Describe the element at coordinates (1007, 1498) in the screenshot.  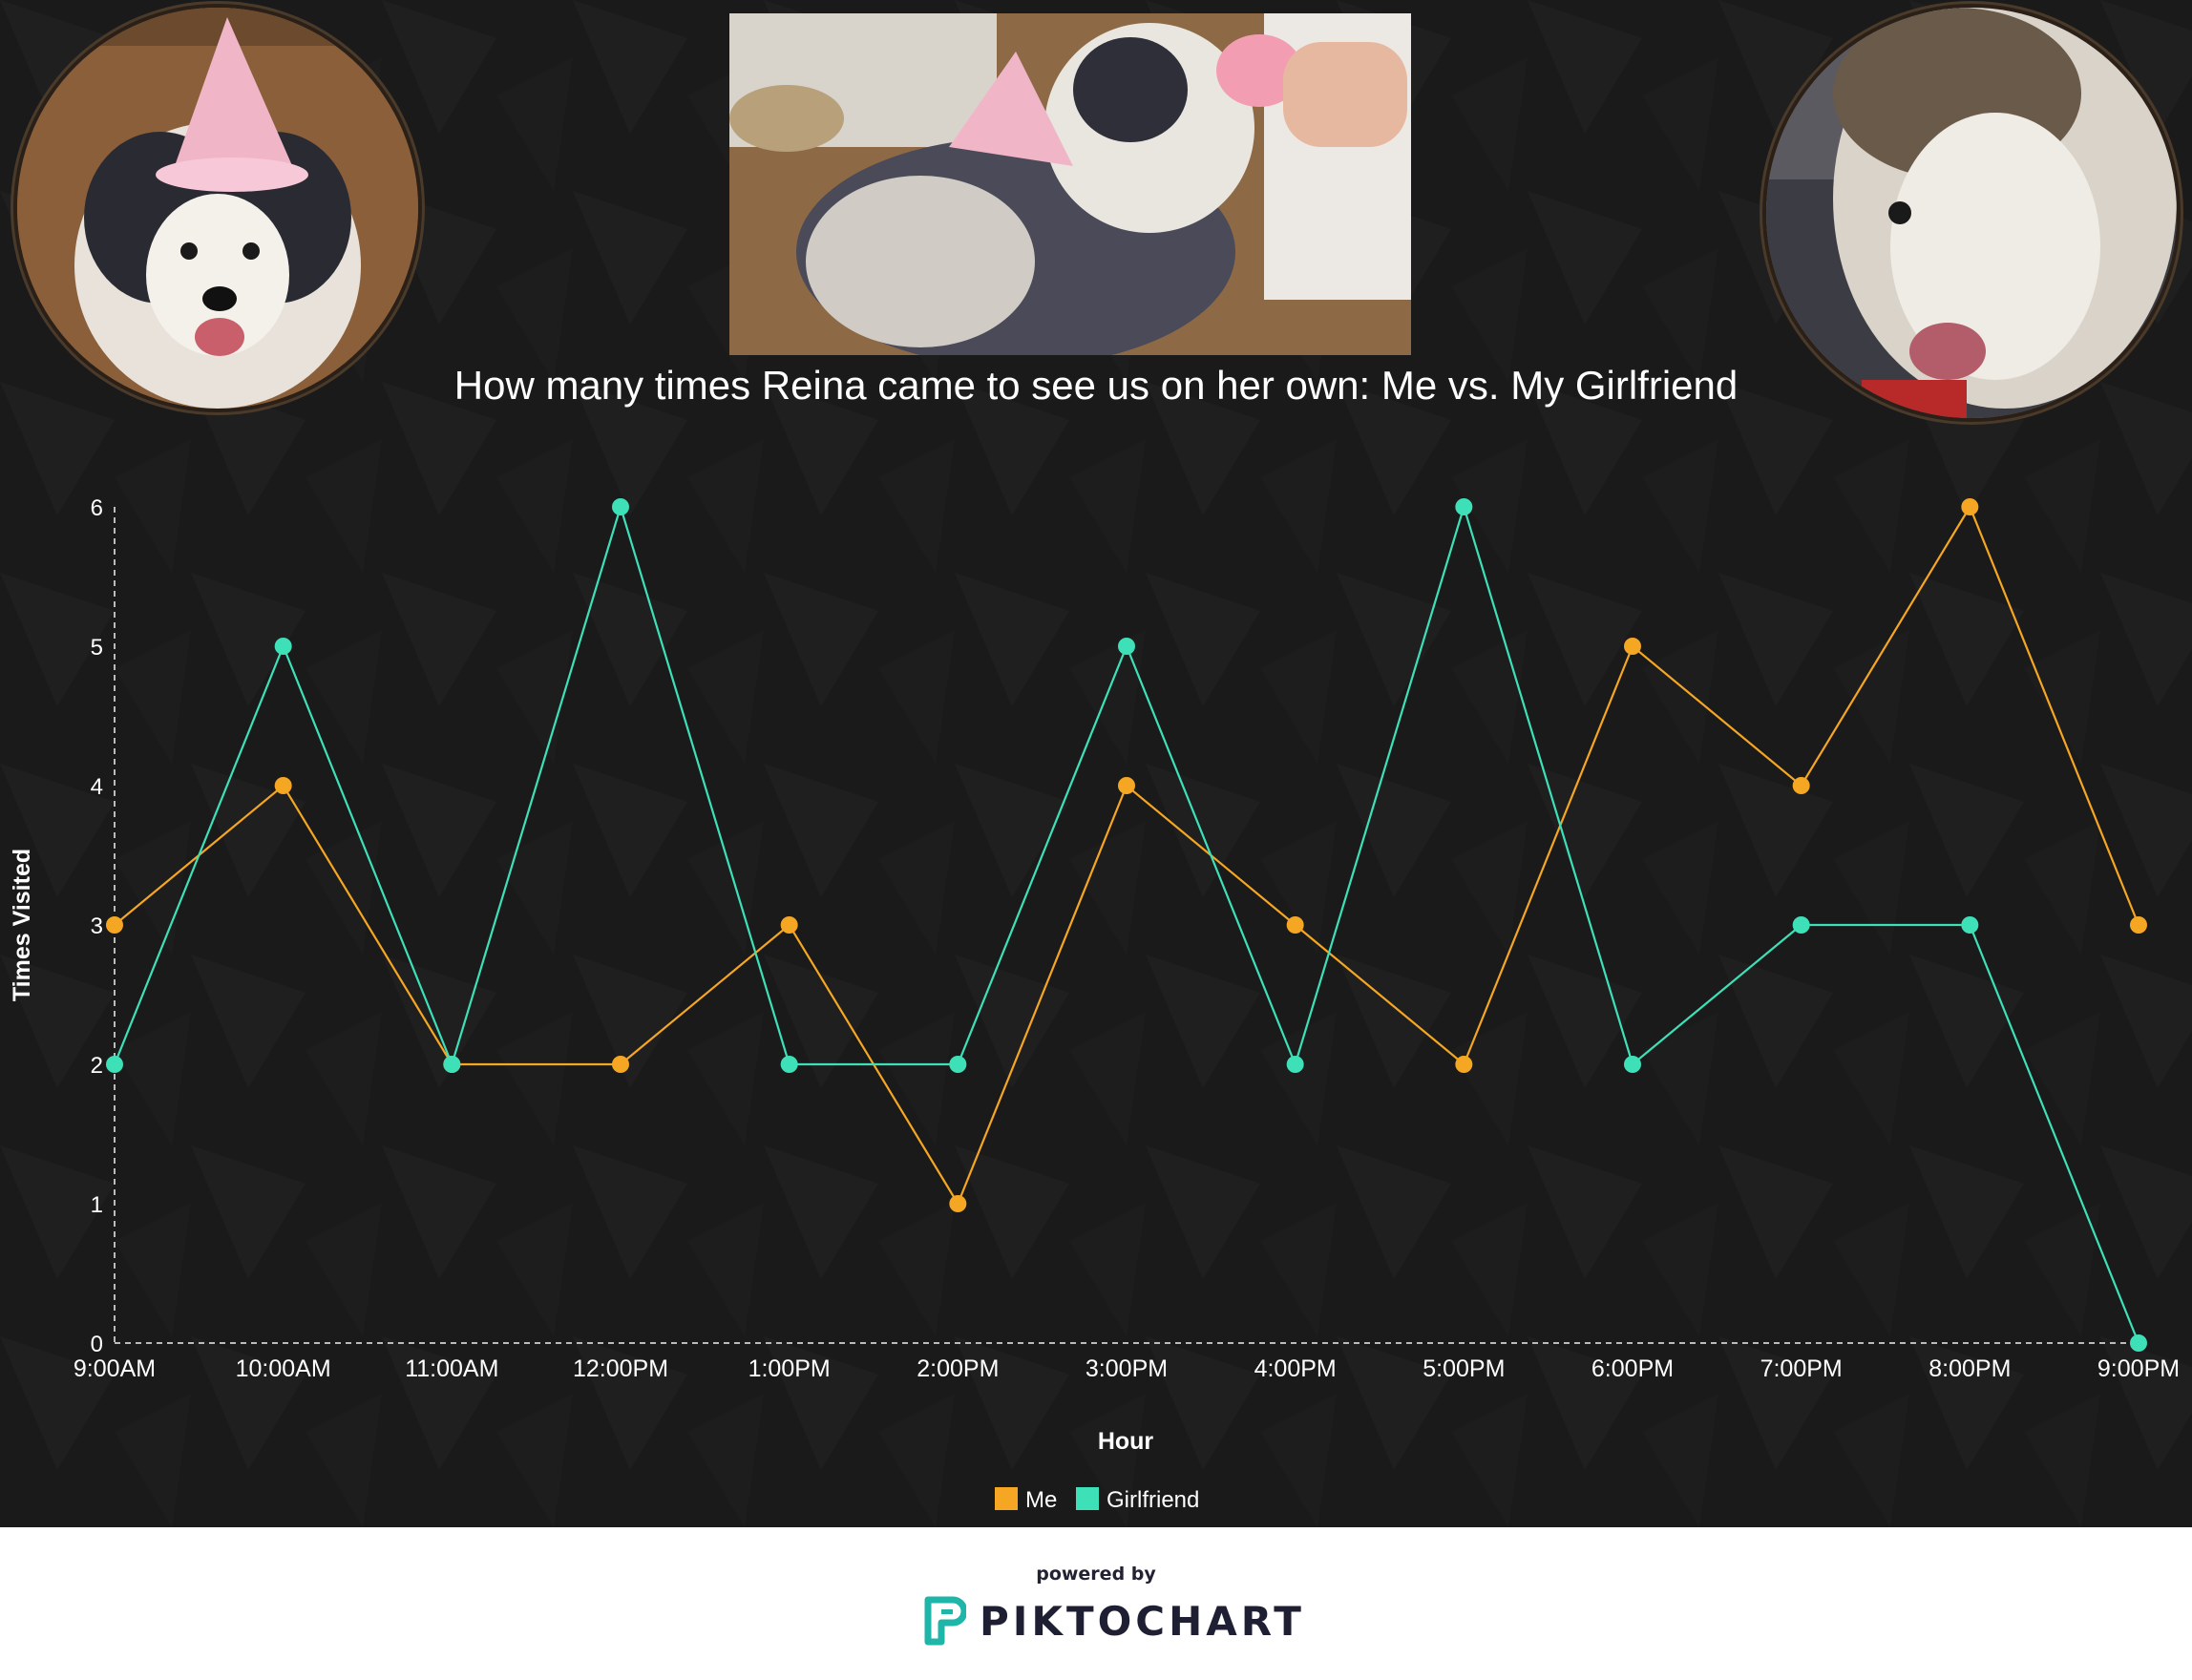
I see `legend-swatch-me` at that location.